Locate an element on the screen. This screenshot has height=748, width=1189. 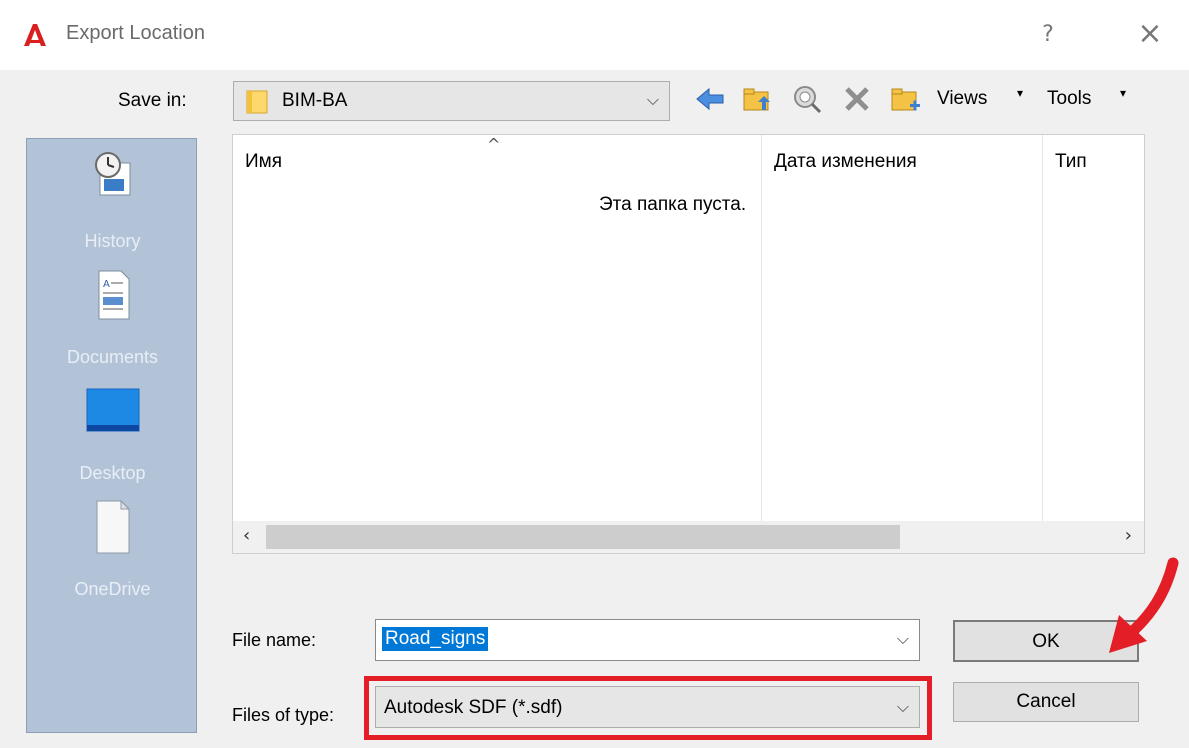
title-bar: Export Location ? × is located at coordinates (594, 35).